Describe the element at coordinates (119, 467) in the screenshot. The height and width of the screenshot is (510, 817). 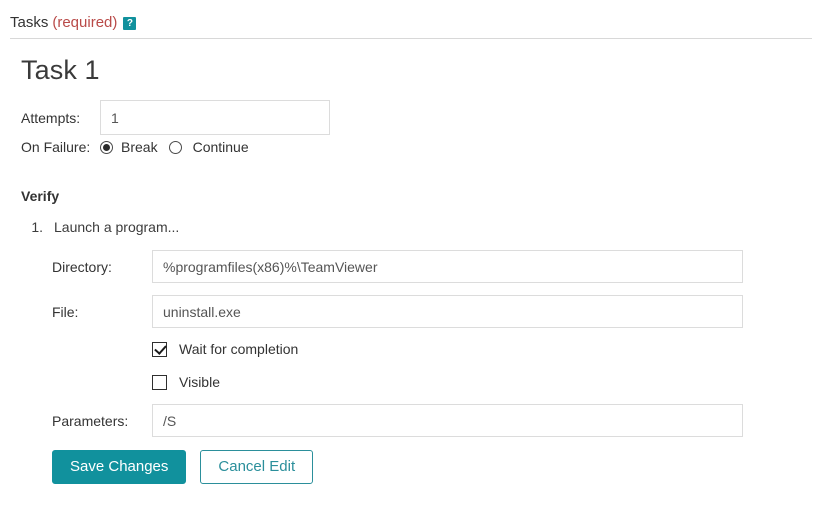
I see `save-changes-button: Save Changes` at that location.